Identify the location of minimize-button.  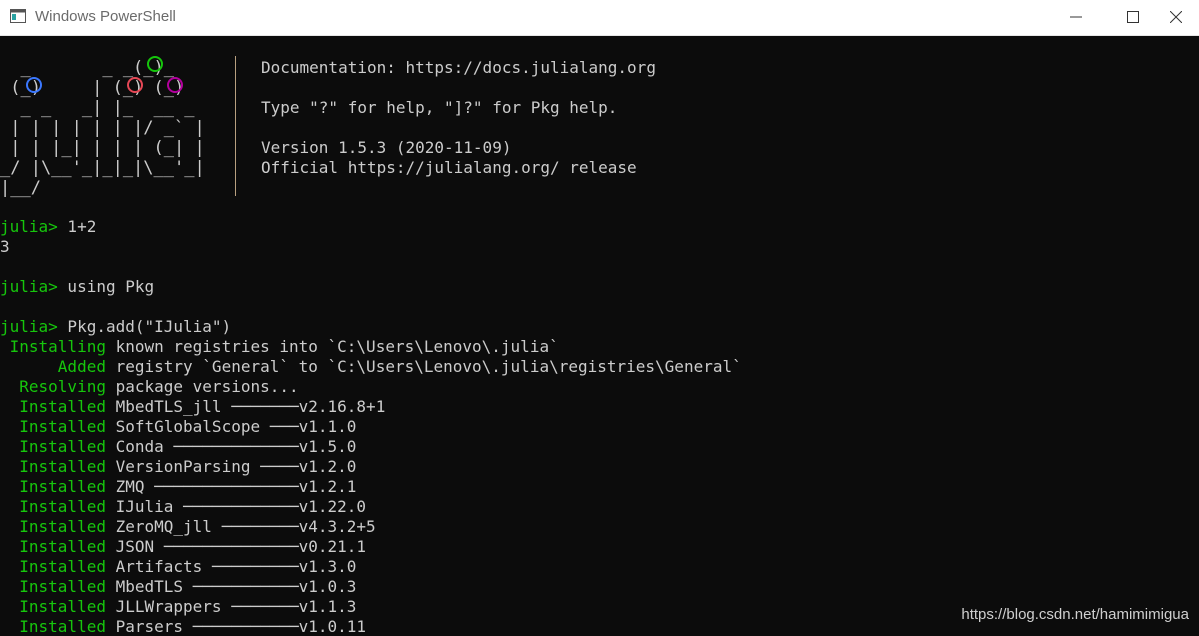
(1076, 17).